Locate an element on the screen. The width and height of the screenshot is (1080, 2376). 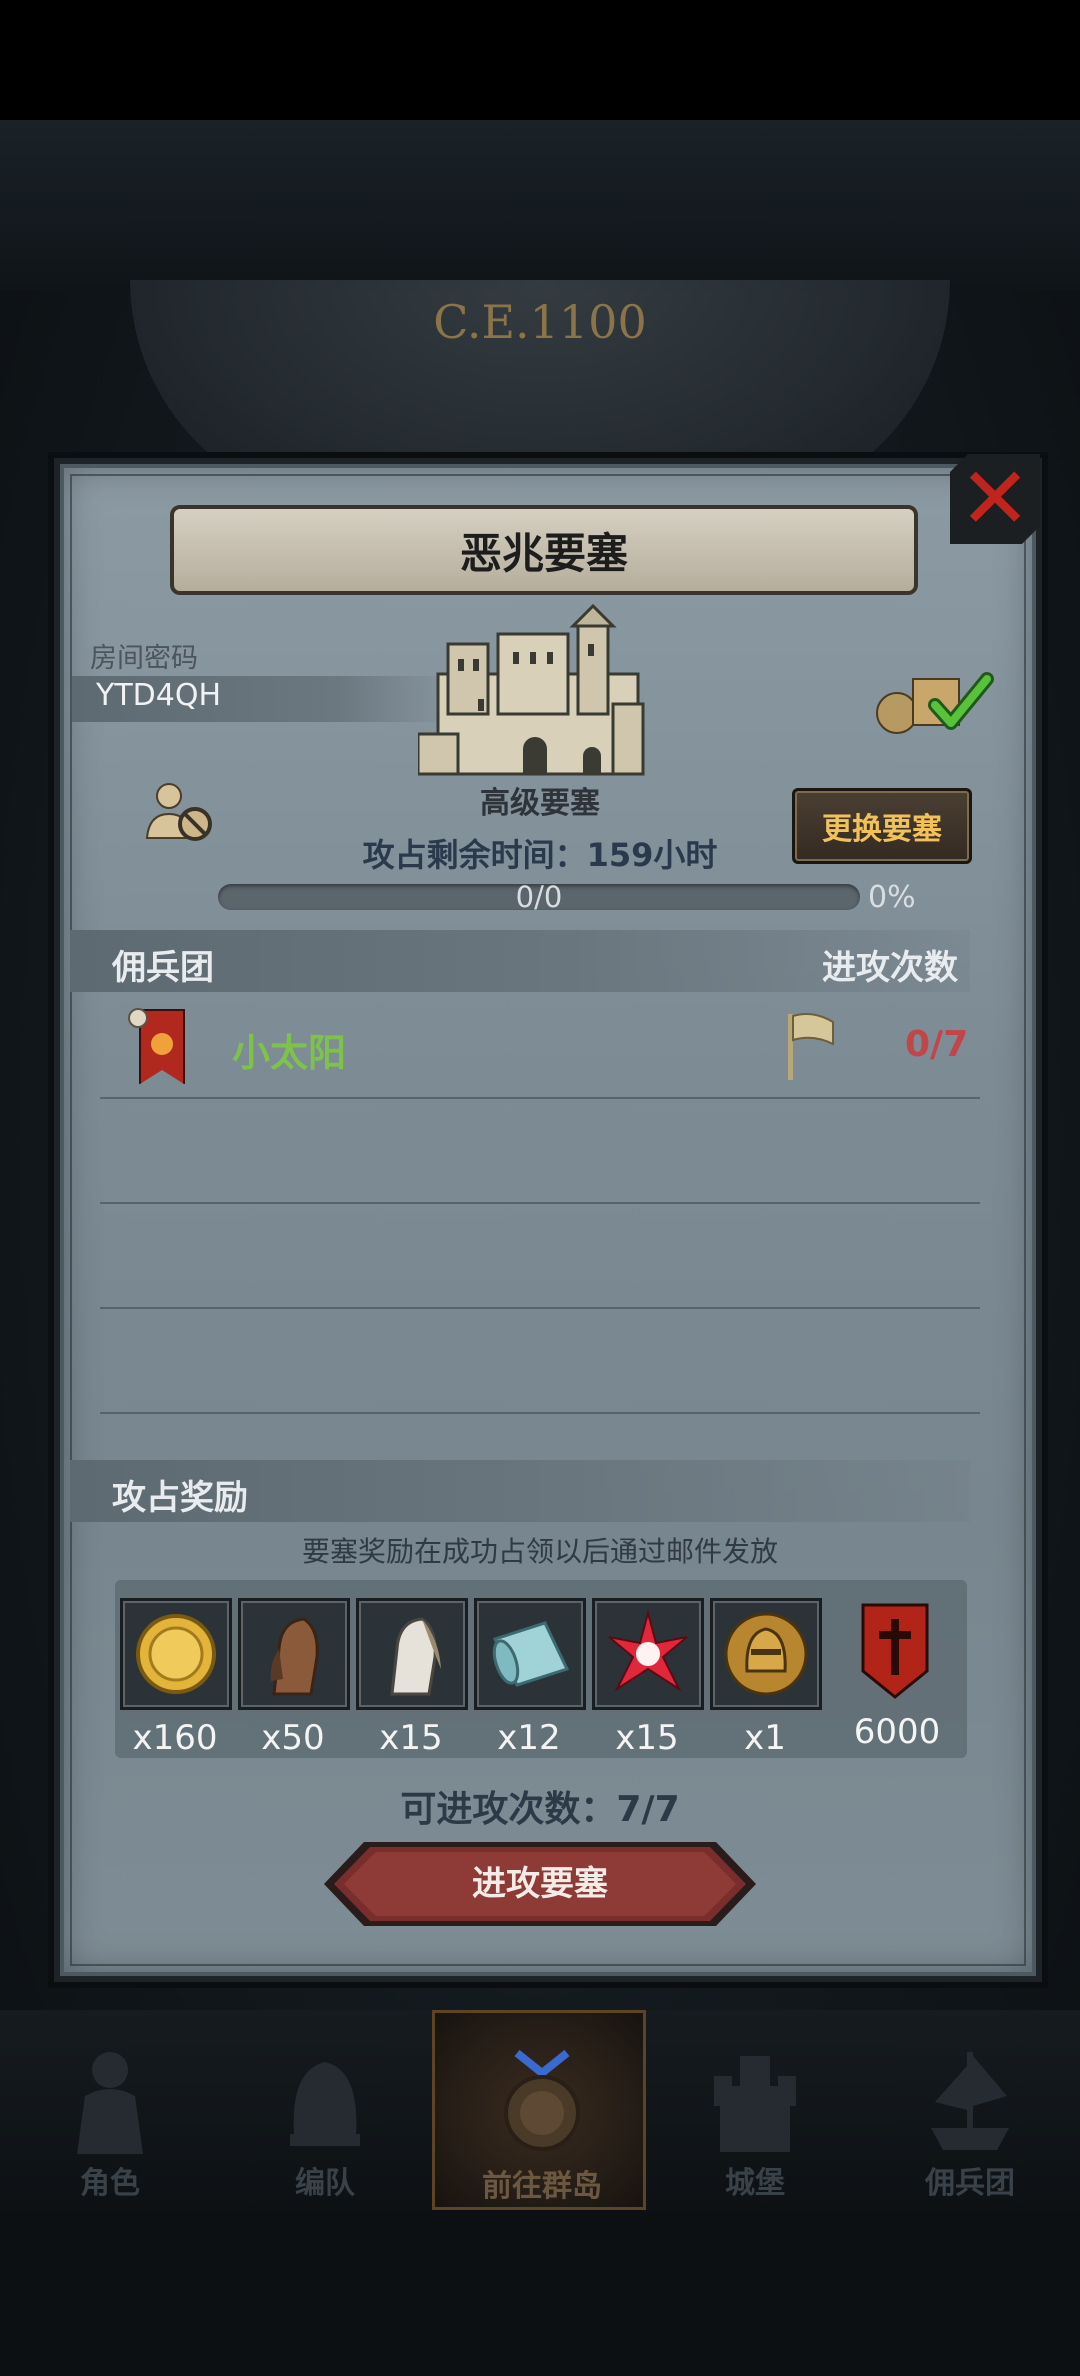
nav-item-role: 角色 is located at coordinates (110, 2110).